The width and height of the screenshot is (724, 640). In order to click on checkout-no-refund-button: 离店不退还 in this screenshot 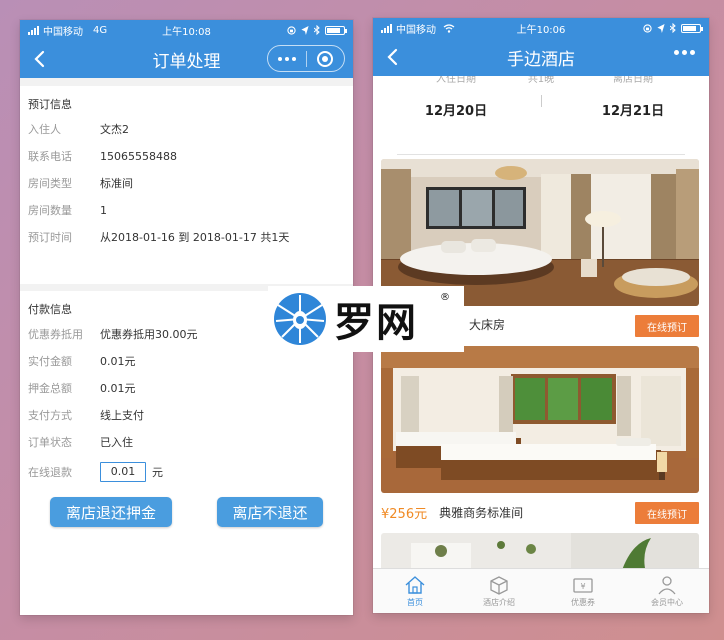, I will do `click(270, 512)`.